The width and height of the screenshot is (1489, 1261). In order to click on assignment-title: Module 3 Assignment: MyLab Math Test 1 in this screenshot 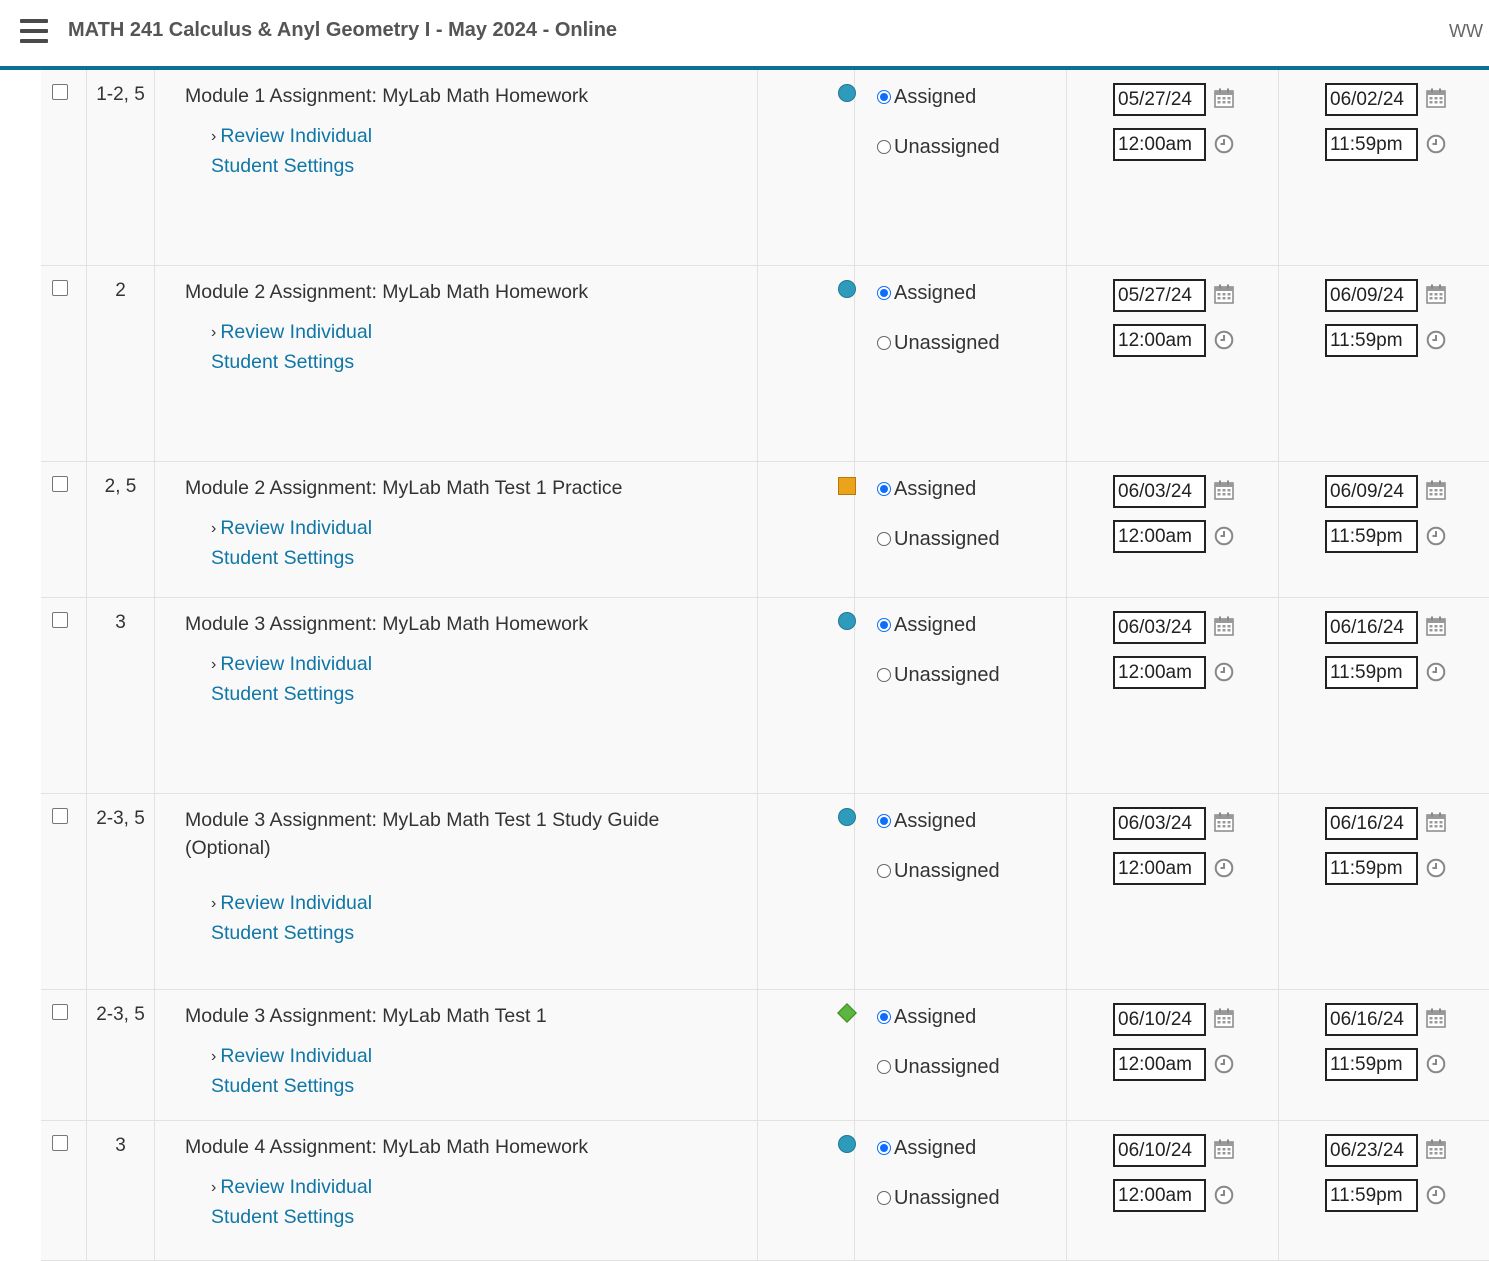, I will do `click(445, 1016)`.